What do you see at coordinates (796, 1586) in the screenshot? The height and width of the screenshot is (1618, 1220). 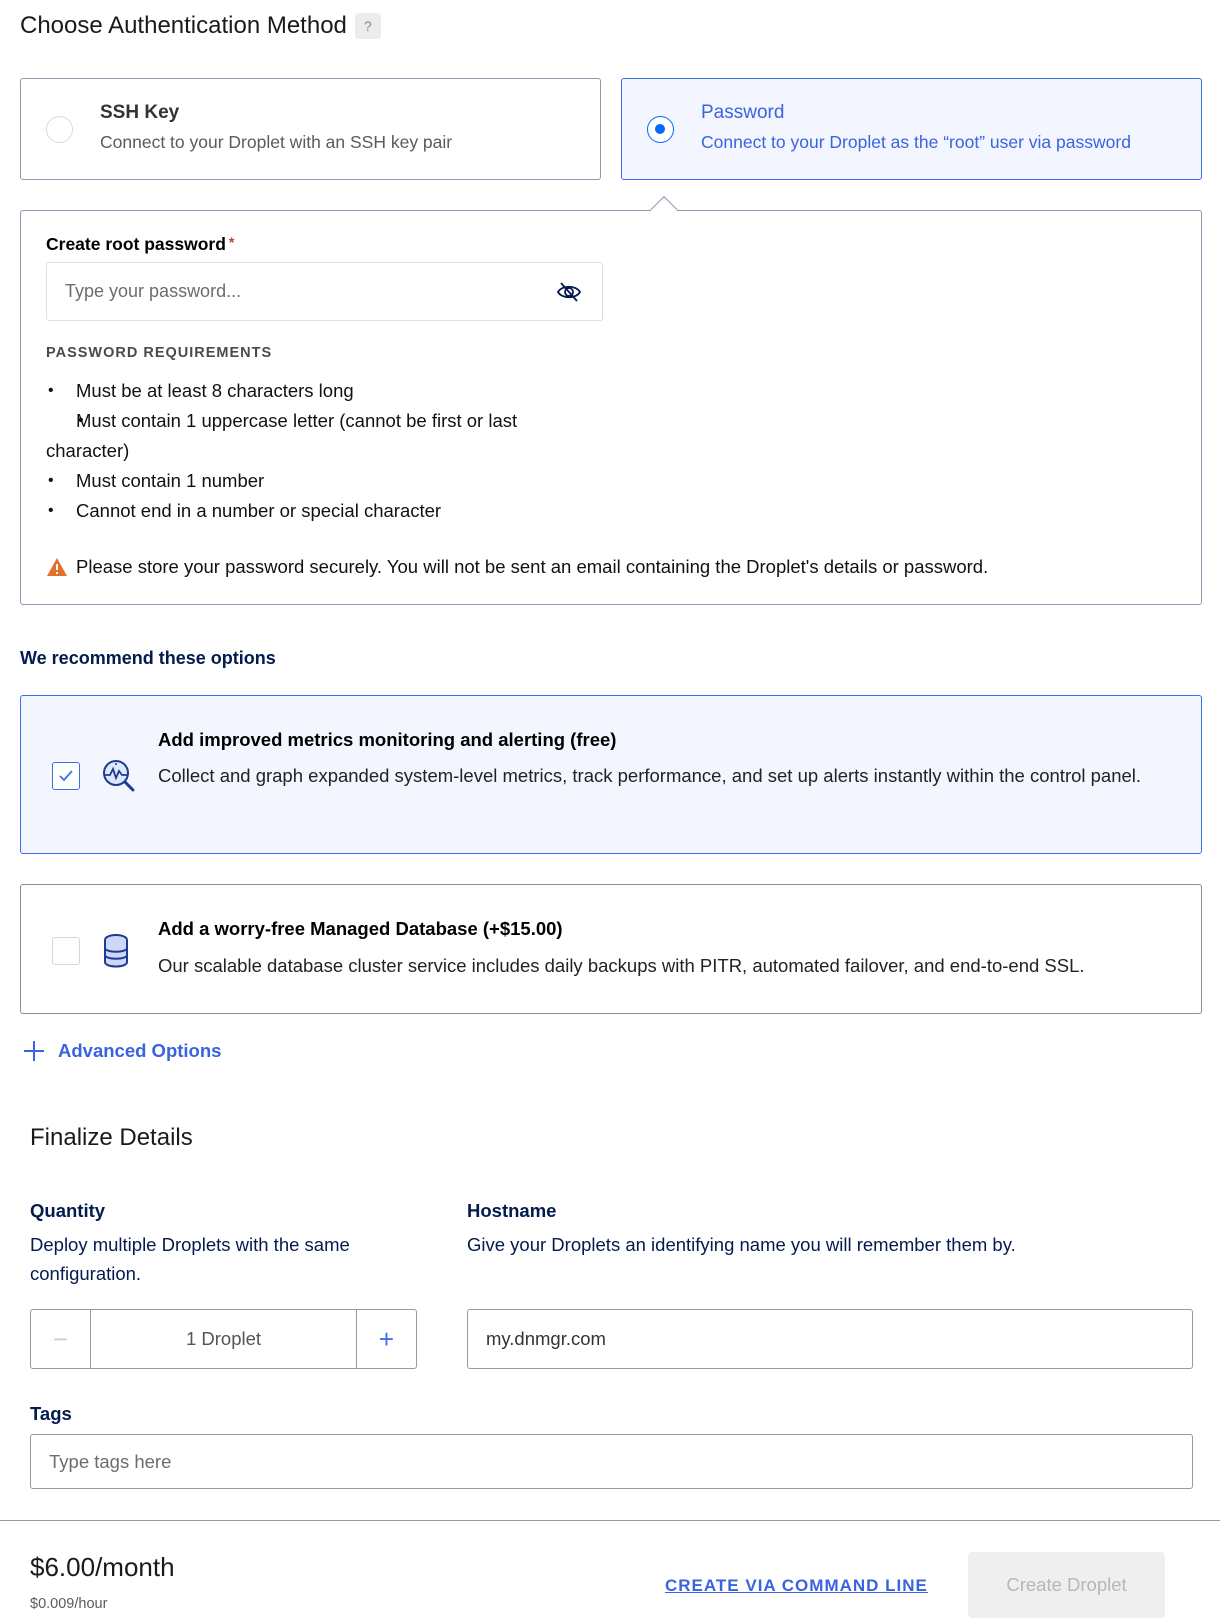 I see `create-via-command-line-link: CREATE VIA COMMAND LINE` at bounding box center [796, 1586].